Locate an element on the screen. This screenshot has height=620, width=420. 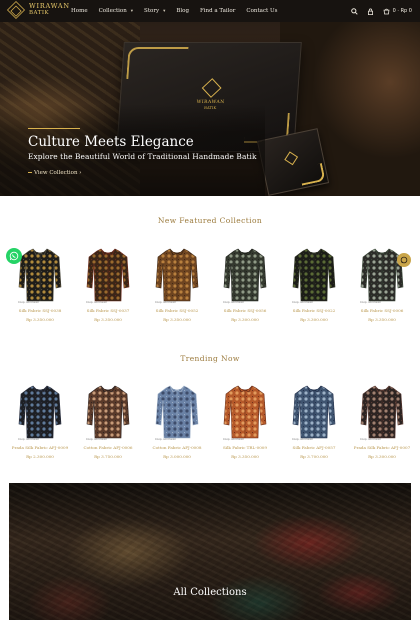
nav-item-find-a-tailor: Find a Tailor is located at coordinates (217, 11).